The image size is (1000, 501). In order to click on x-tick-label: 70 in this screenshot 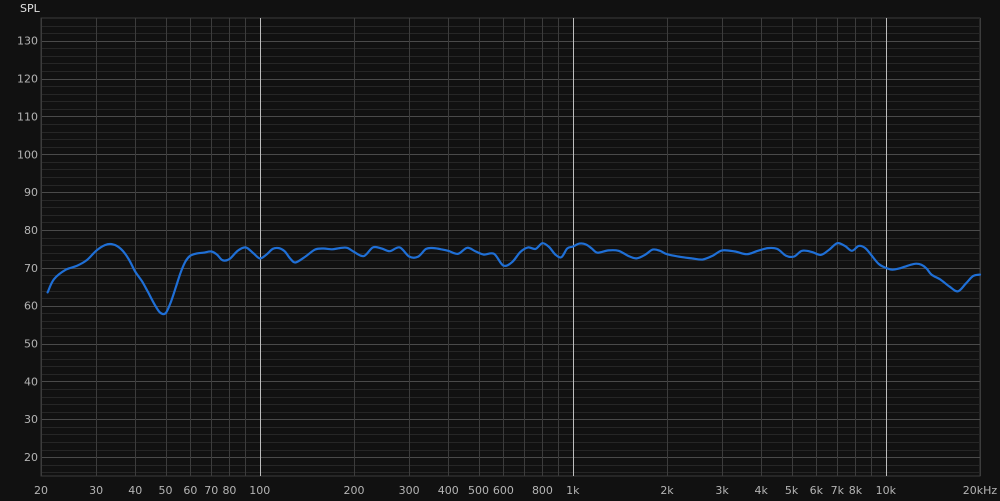, I will do `click(211, 490)`.